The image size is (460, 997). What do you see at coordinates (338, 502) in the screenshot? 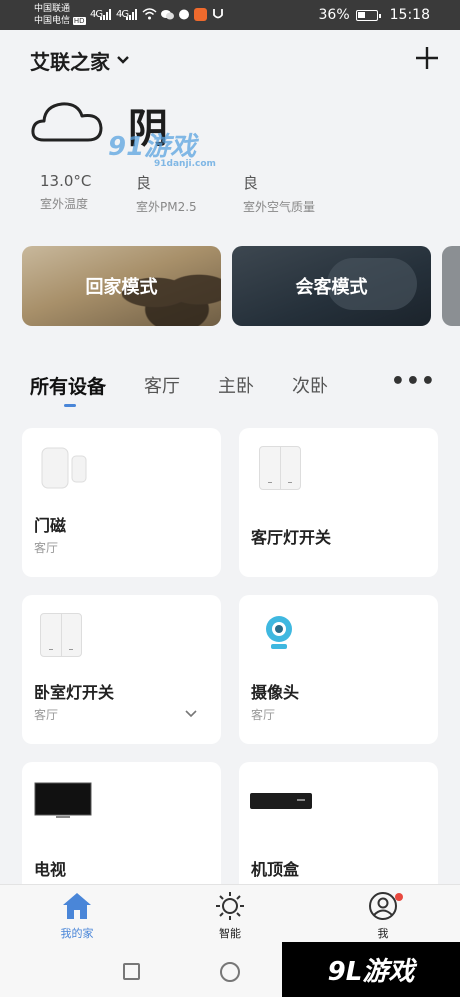
I see `device-card-living-light-switch: 客厅灯开关` at bounding box center [338, 502].